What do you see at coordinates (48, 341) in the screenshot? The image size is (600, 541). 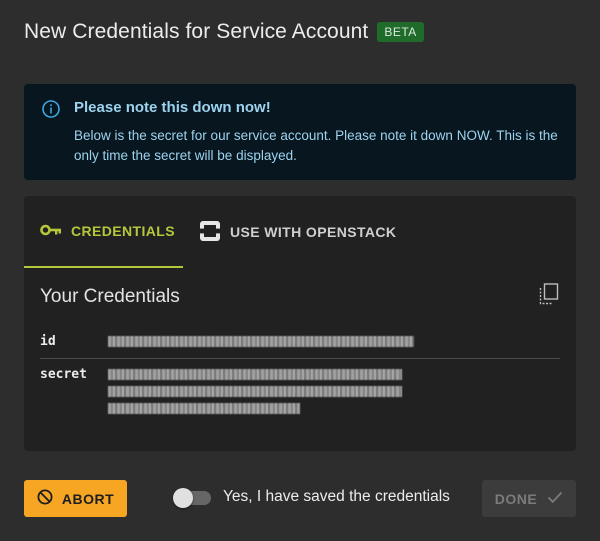 I see `credential-label-id: id` at bounding box center [48, 341].